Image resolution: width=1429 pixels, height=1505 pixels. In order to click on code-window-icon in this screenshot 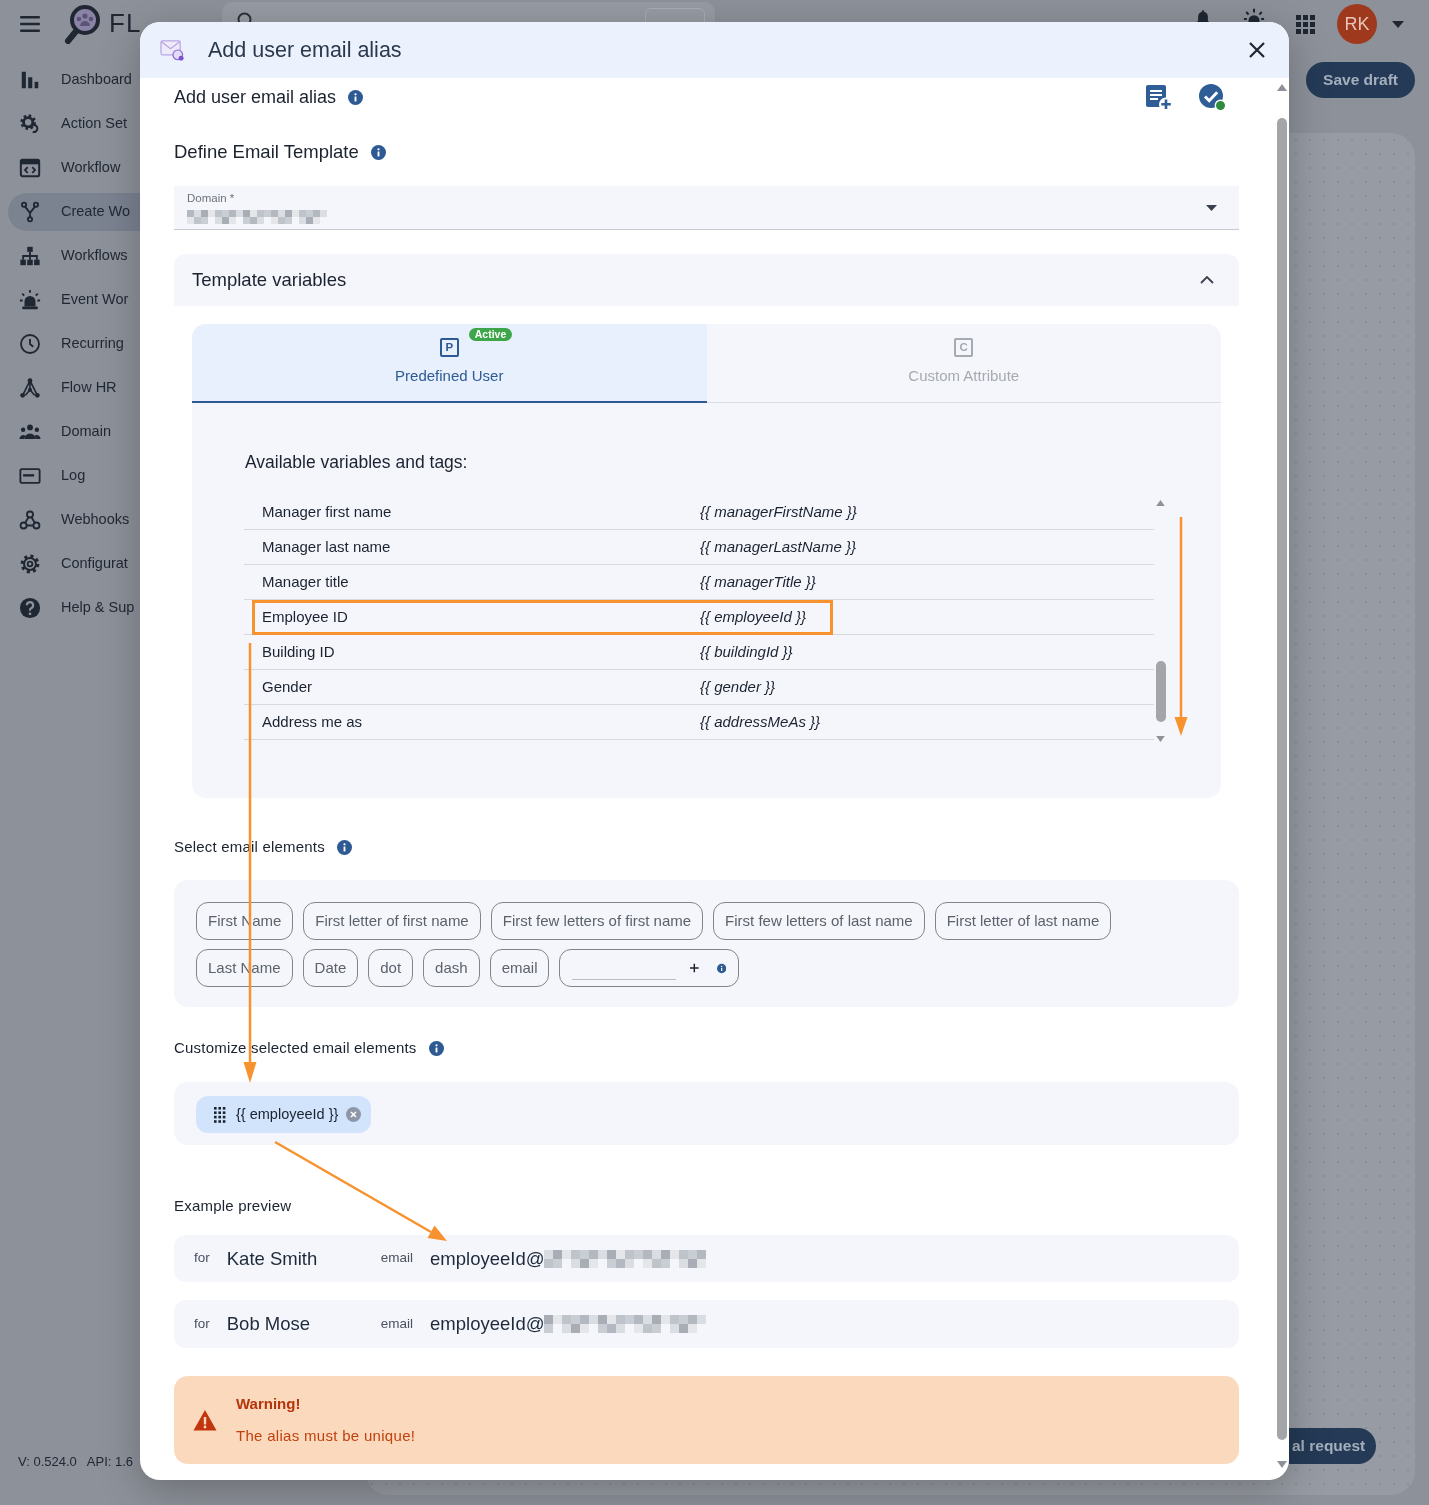, I will do `click(30, 168)`.